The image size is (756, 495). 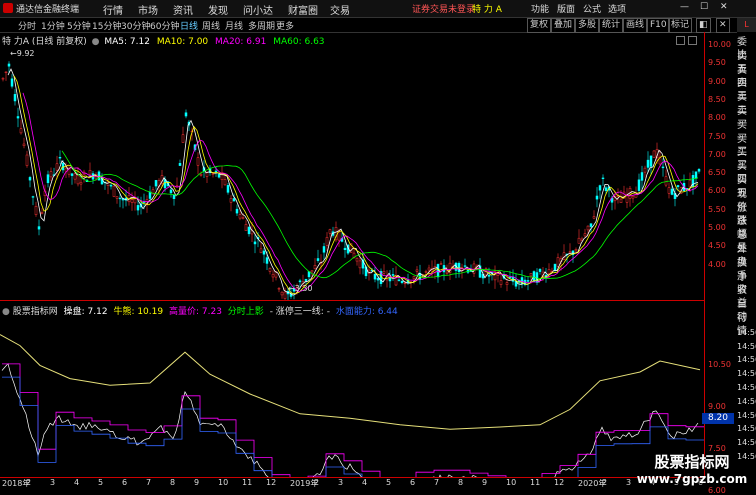 I want to click on price-tick: 5.50, so click(x=717, y=209).